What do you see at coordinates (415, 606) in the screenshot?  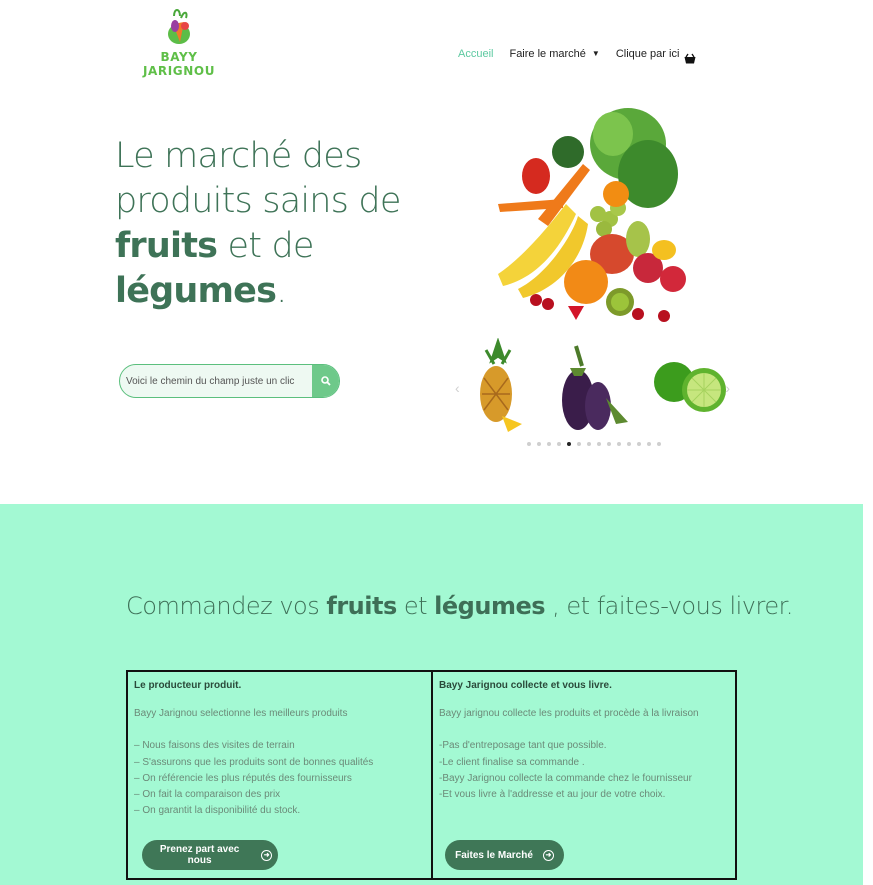 I see `section-title-part2: et` at bounding box center [415, 606].